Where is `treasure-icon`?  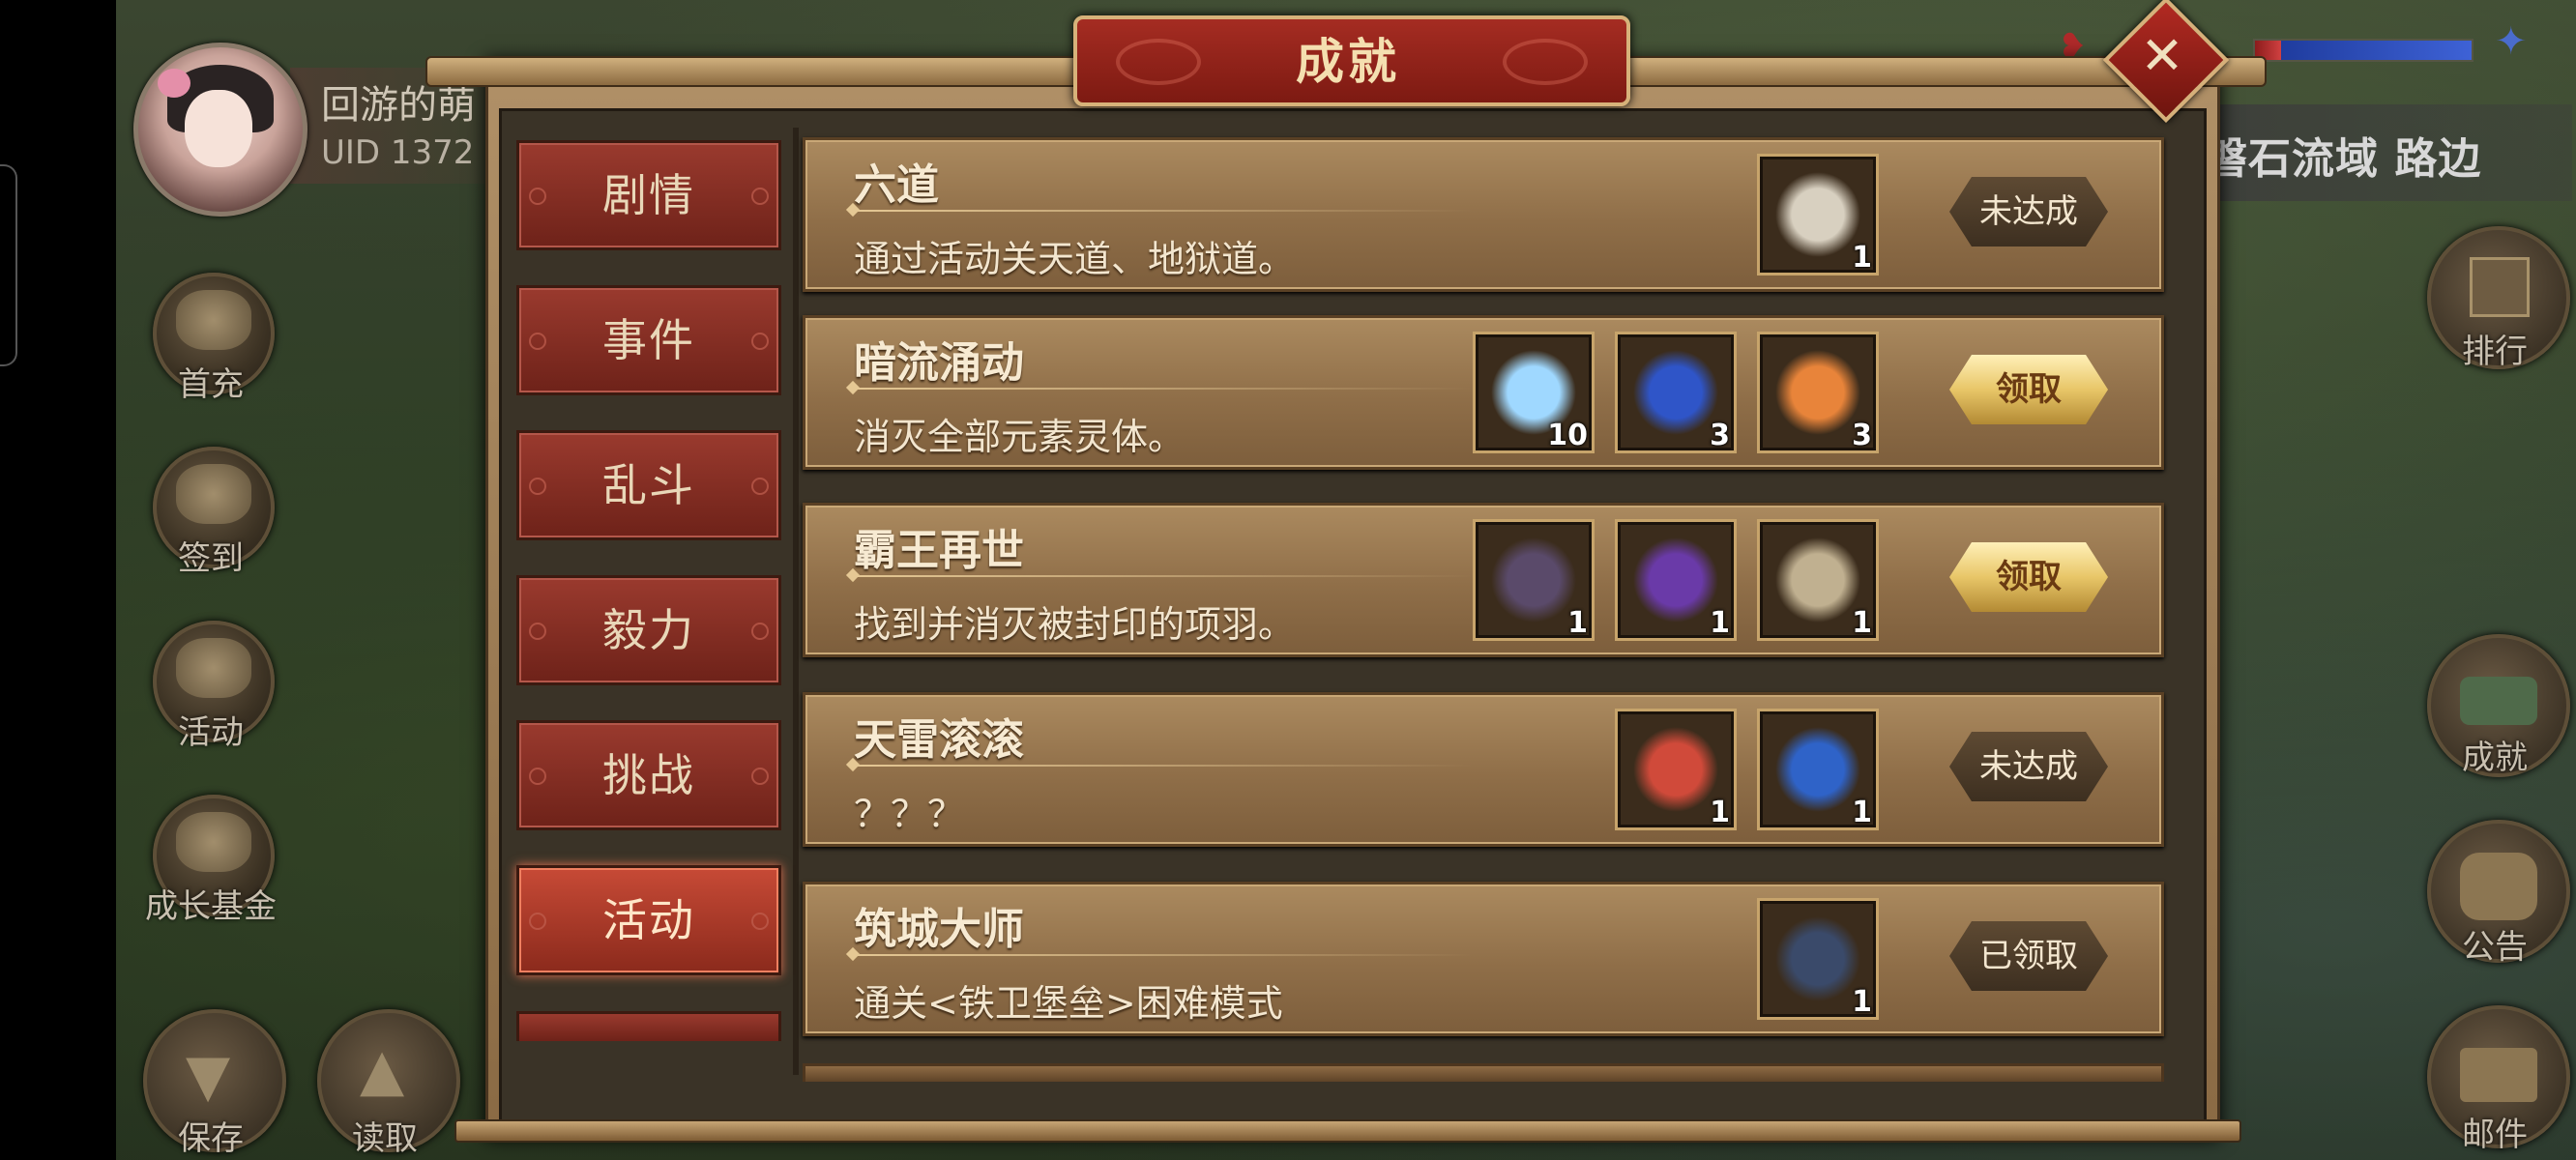 treasure-icon is located at coordinates (213, 668).